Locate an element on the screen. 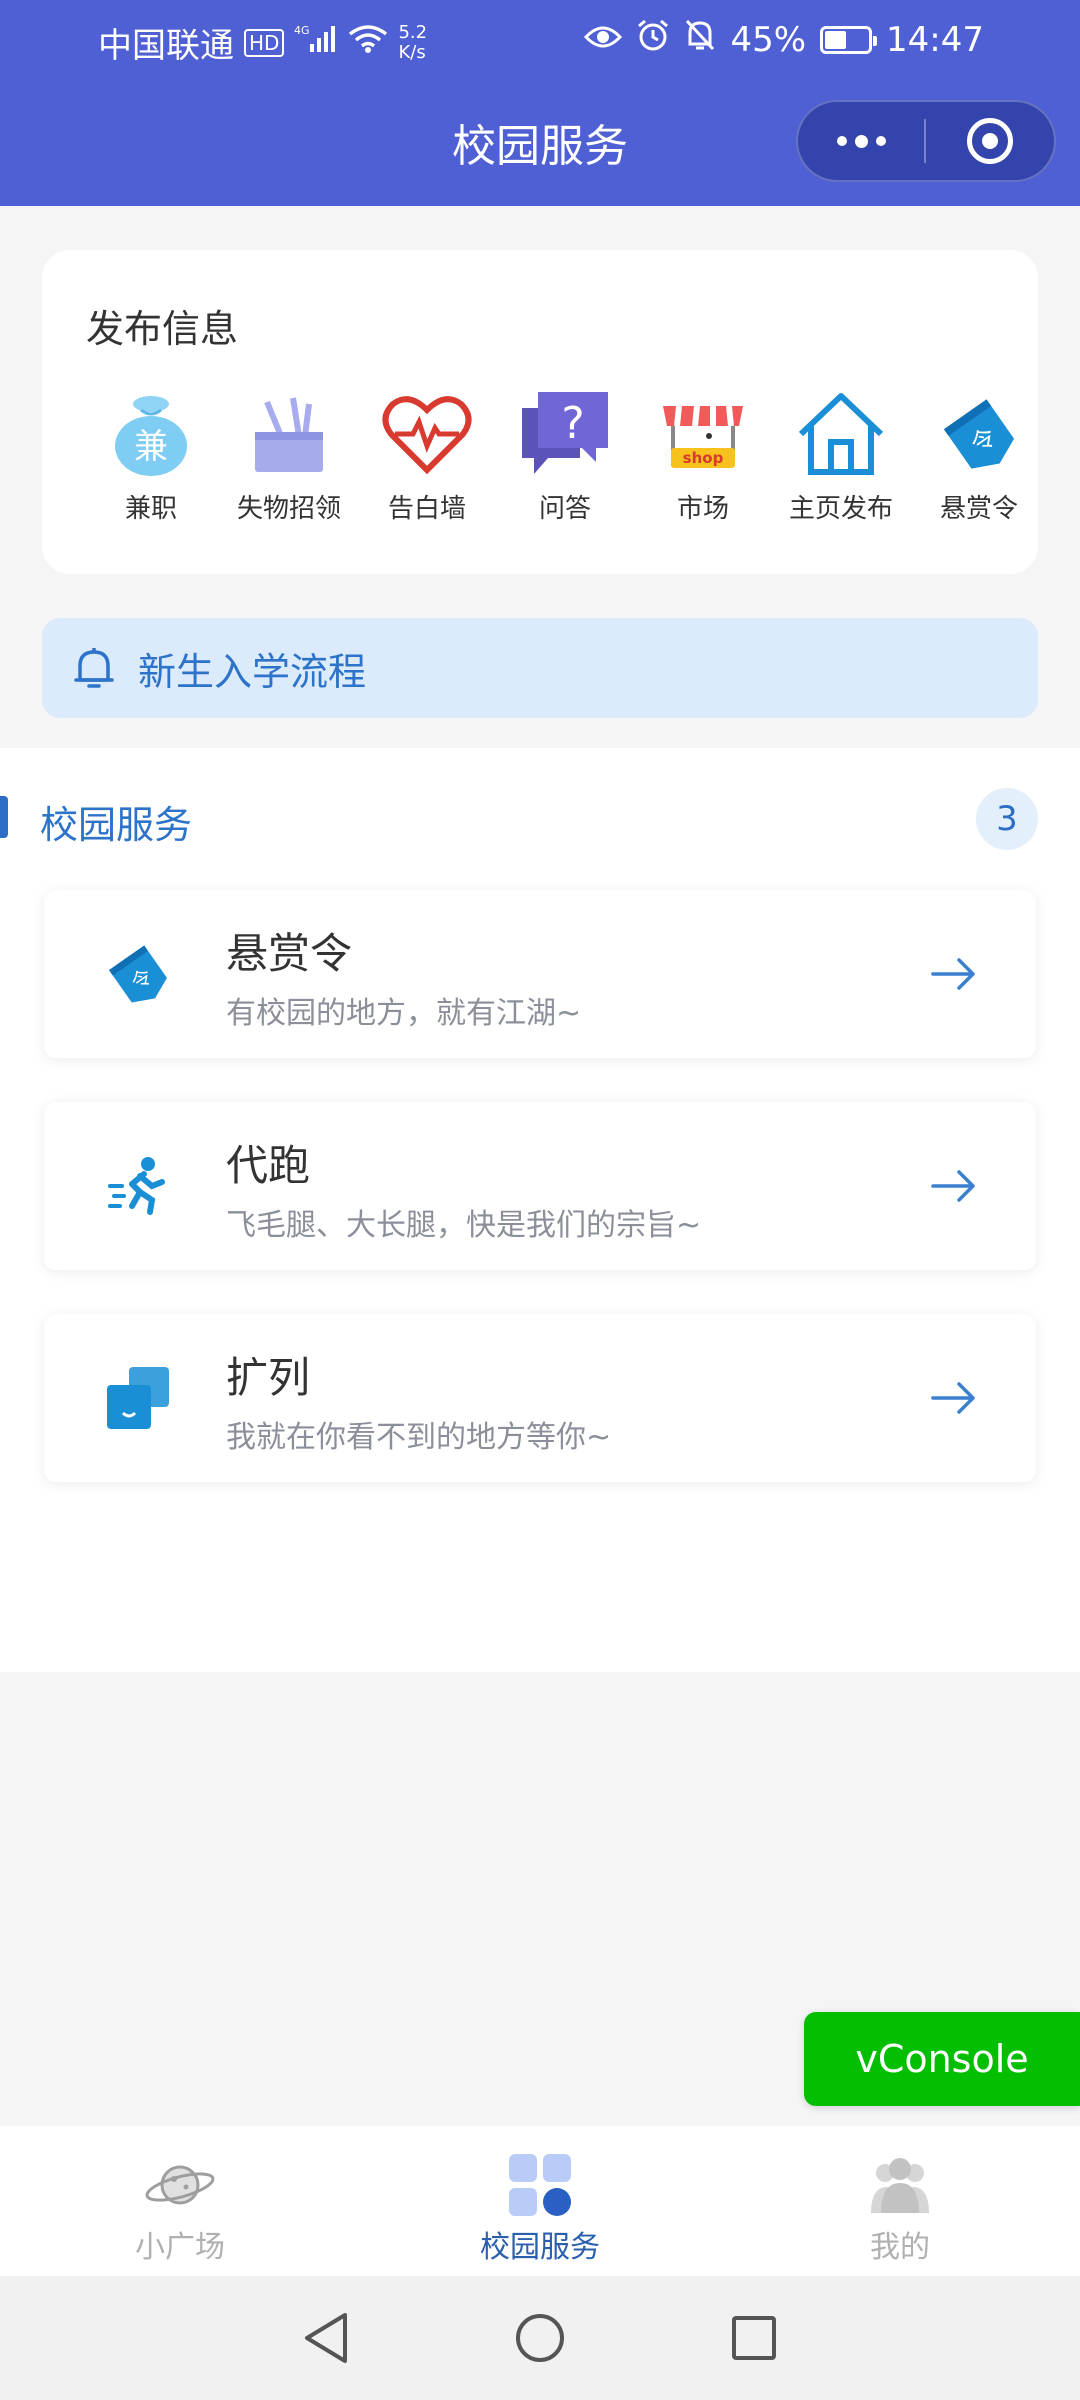 This screenshot has height=2400, width=1080. part-time-bag-icon: 兼 is located at coordinates (151, 434).